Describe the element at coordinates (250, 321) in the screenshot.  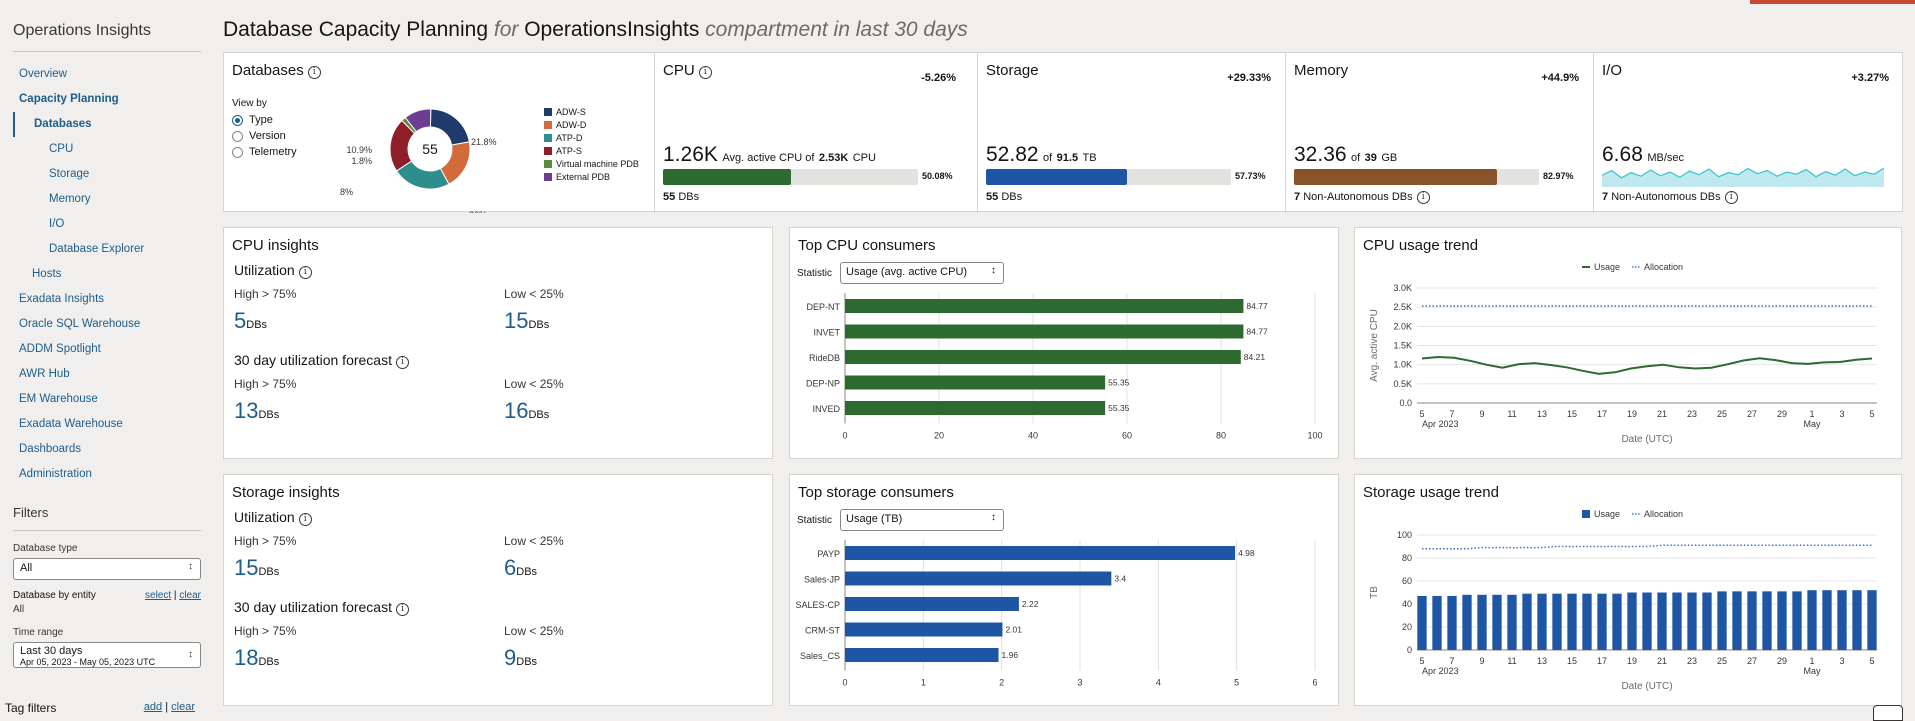
I see `cpu-util-high-count: 5DBs` at that location.